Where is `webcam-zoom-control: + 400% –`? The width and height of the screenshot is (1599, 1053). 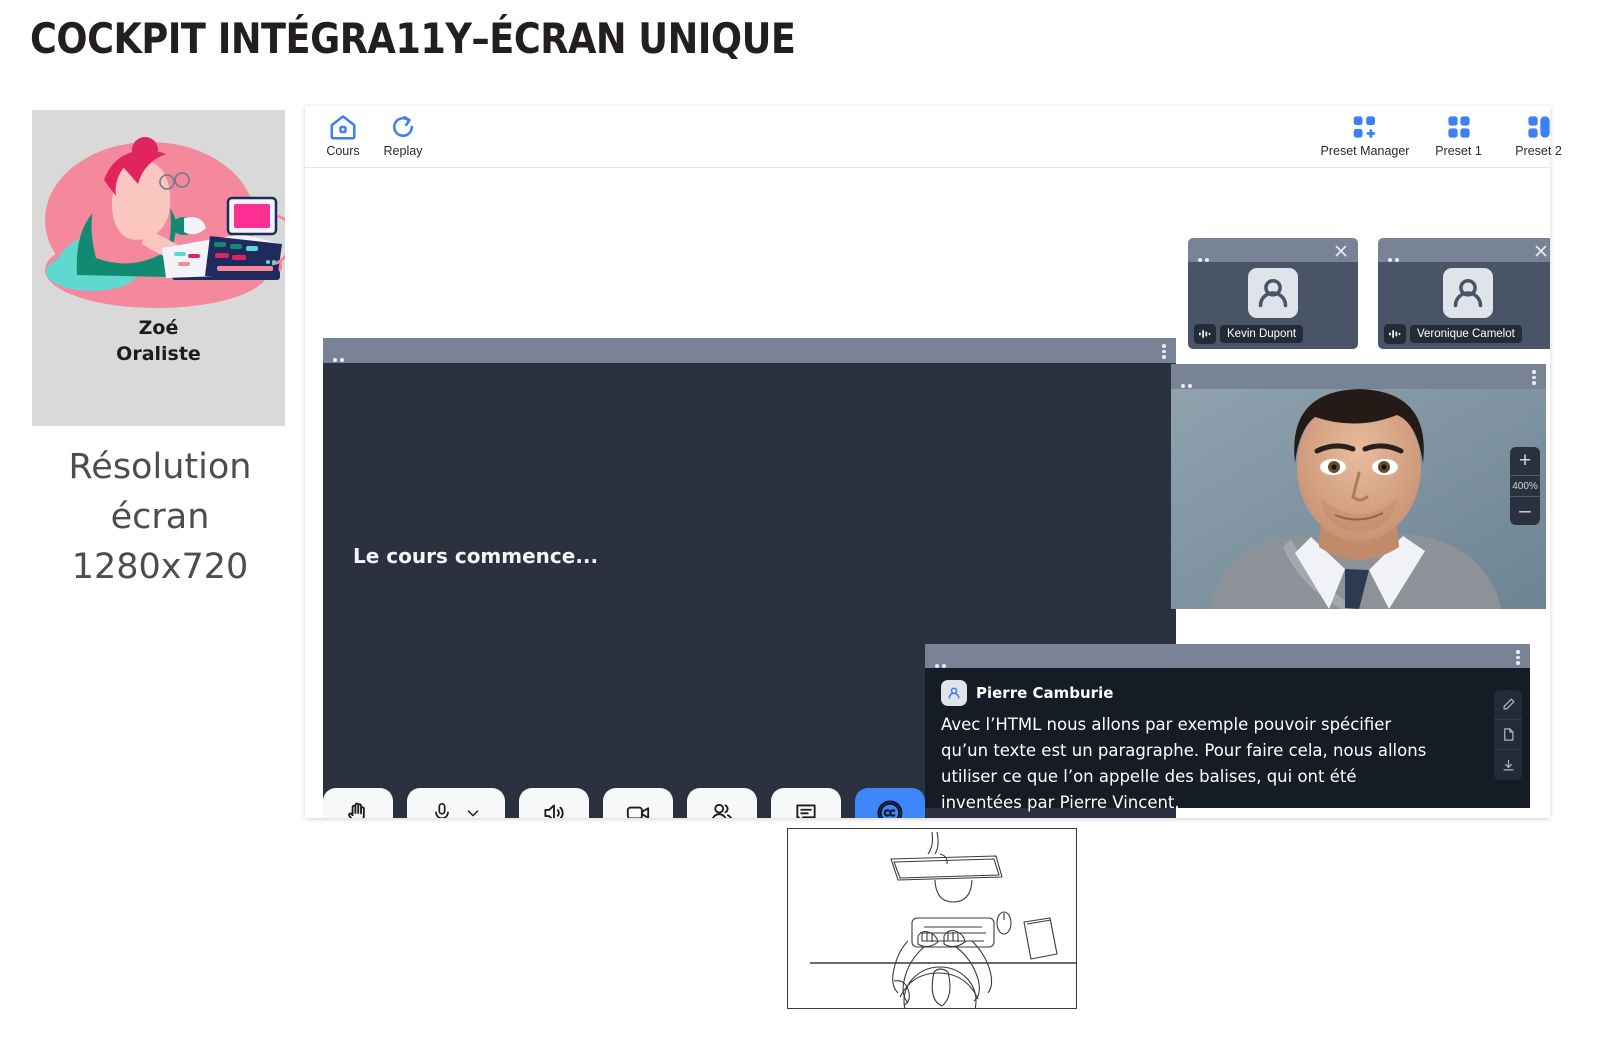
webcam-zoom-control: + 400% – is located at coordinates (1525, 486).